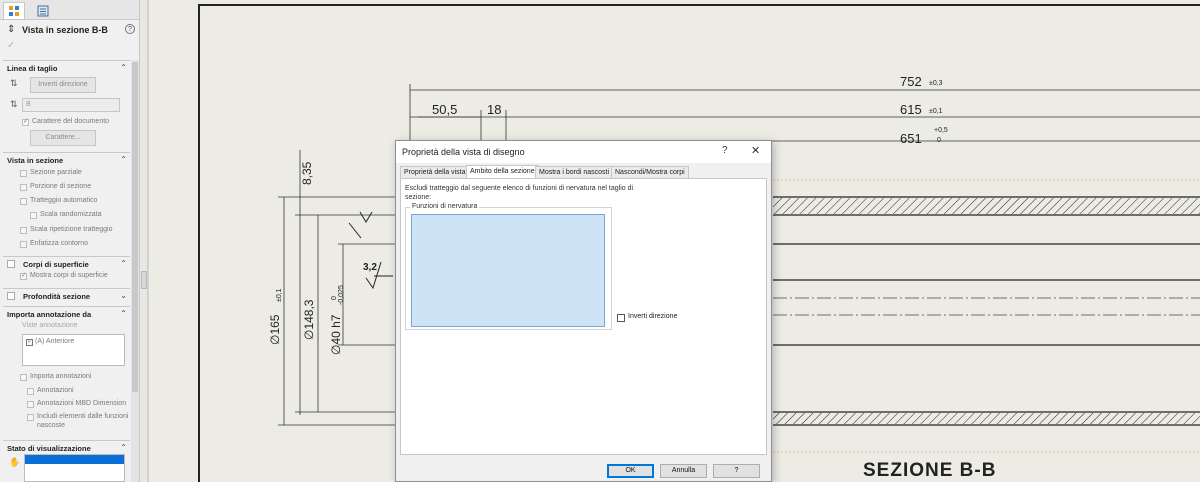 The width and height of the screenshot is (1200, 482). I want to click on tolerance-651-upper: +0,5, so click(941, 130).